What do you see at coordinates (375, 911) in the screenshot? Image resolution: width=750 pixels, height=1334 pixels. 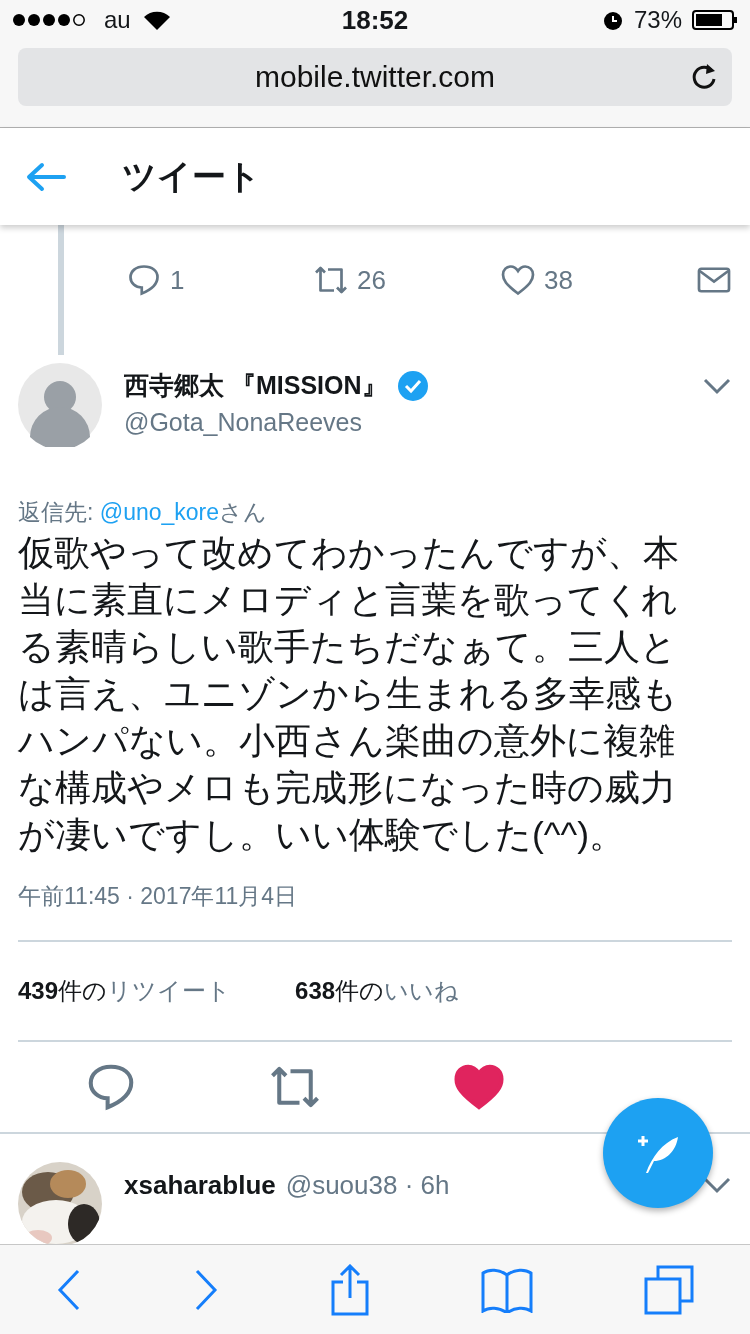 I see `timestamp: 午前11:45 · 2017年11月4日` at bounding box center [375, 911].